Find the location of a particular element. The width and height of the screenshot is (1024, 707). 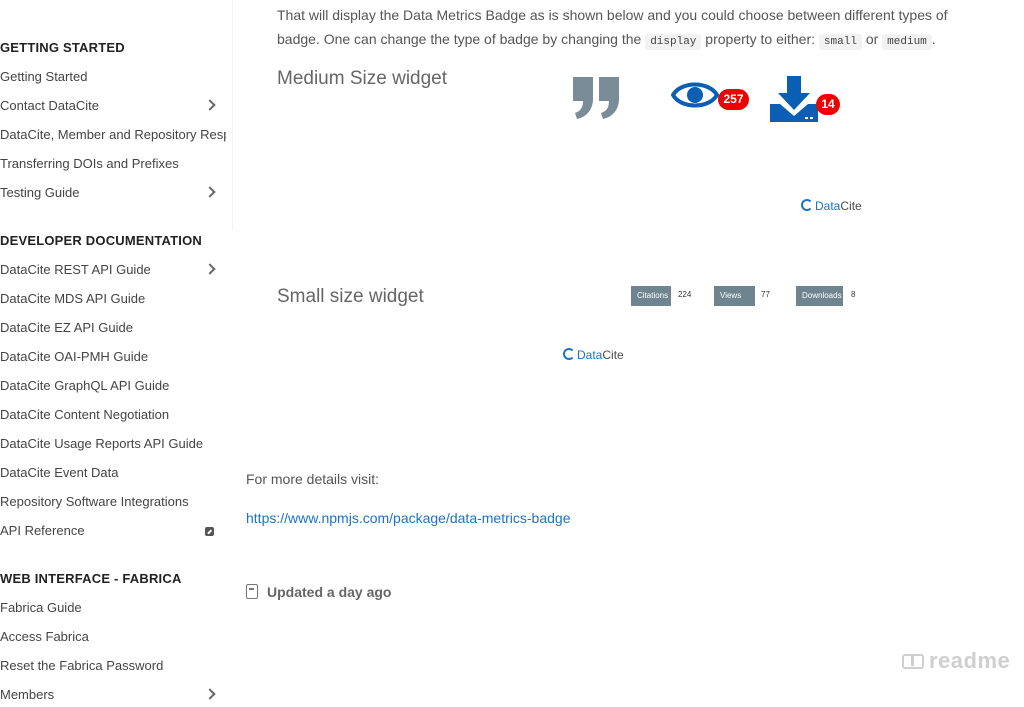

sidebar-item-repository-software: Repository Software Integrations is located at coordinates (113, 502).